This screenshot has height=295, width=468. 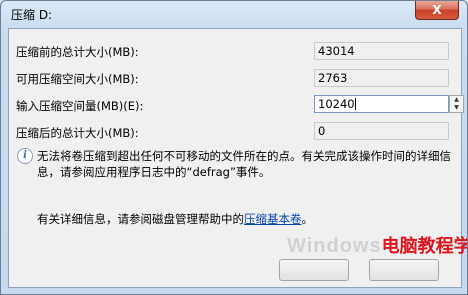 I want to click on close-icon: X, so click(x=437, y=10).